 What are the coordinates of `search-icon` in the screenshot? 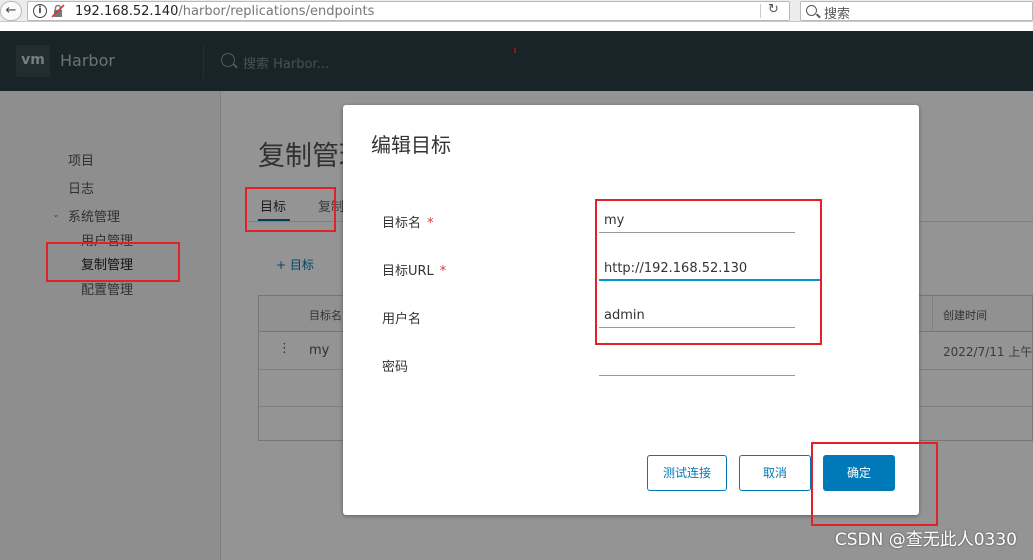 It's located at (811, 10).